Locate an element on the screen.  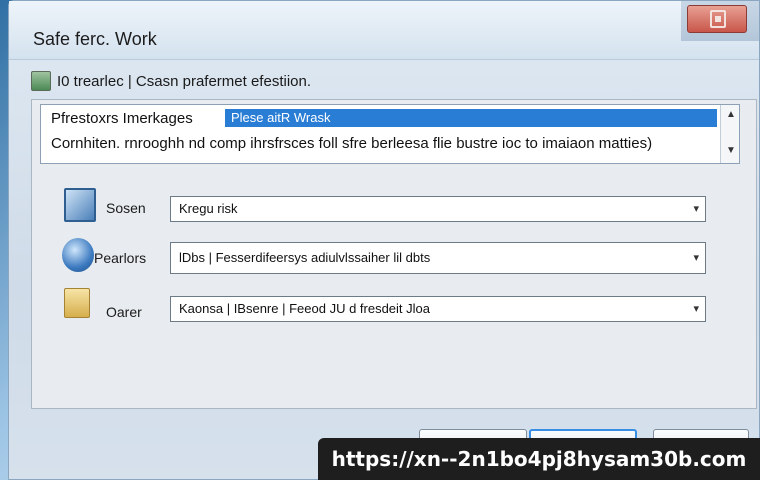
close-icon is located at coordinates (718, 19).